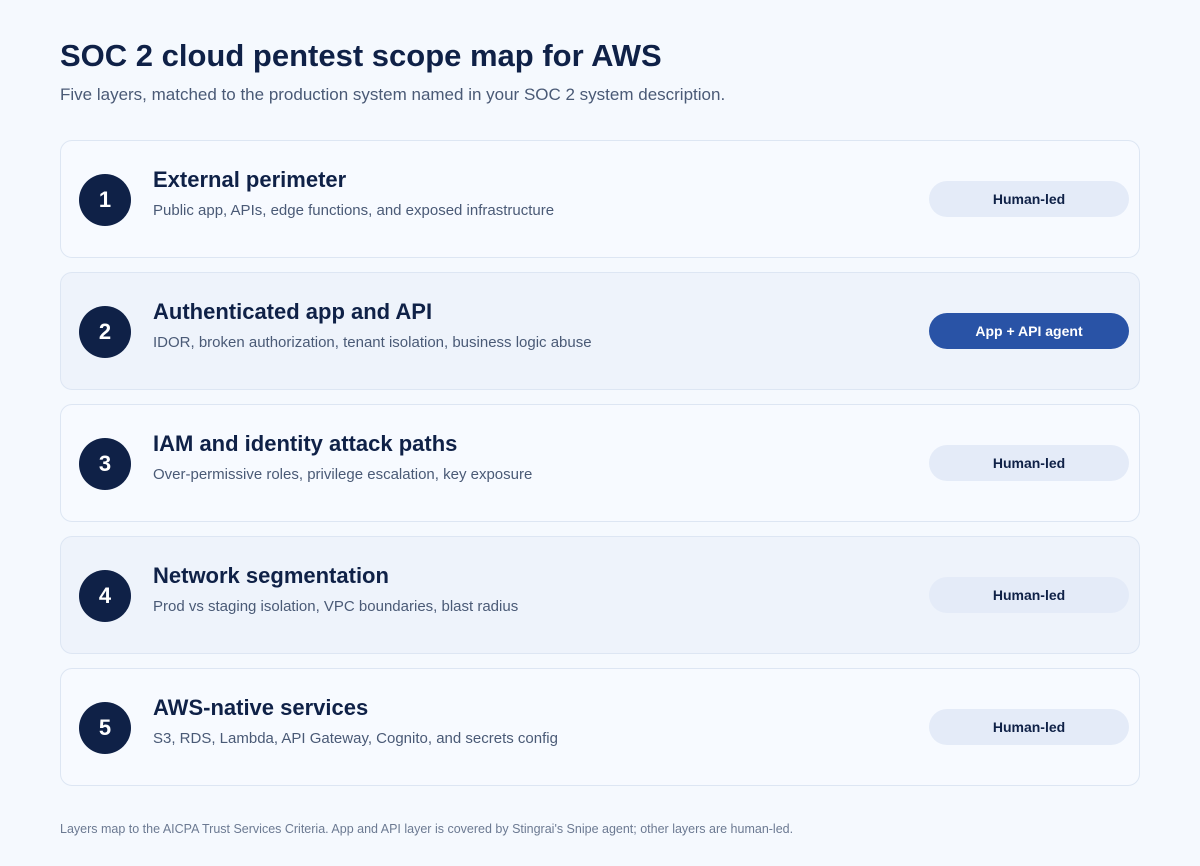 This screenshot has height=866, width=1200. Describe the element at coordinates (105, 728) in the screenshot. I see `layer-number-badge: 5` at that location.